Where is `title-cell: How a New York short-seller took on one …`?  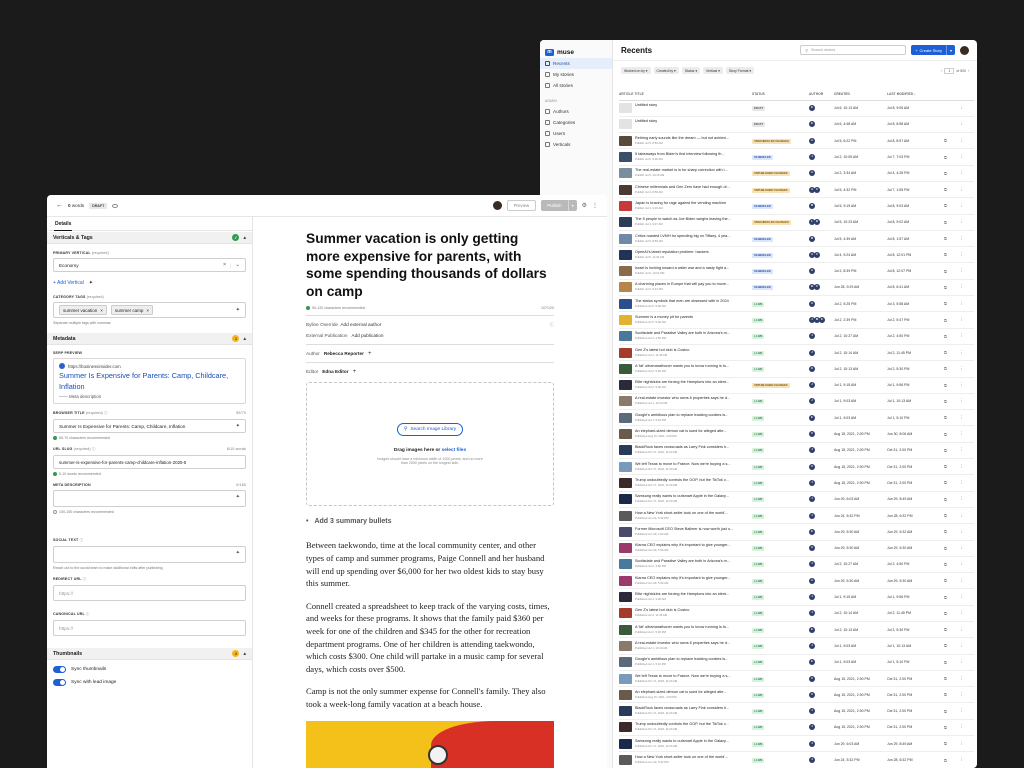 title-cell: How a New York short-seller took on one … is located at coordinates (685, 516).